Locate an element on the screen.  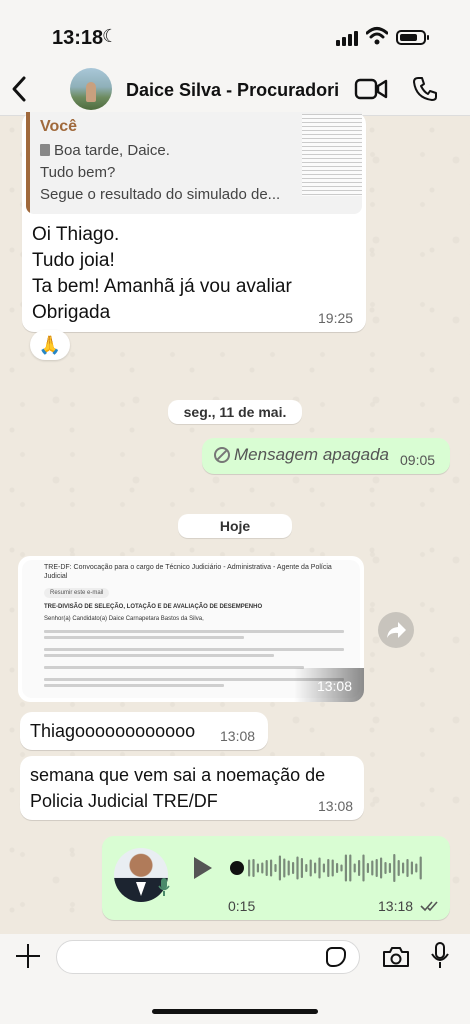
incoming-message-bubble: Thiagoooooooooooo 13:08 is located at coordinates (144, 731).